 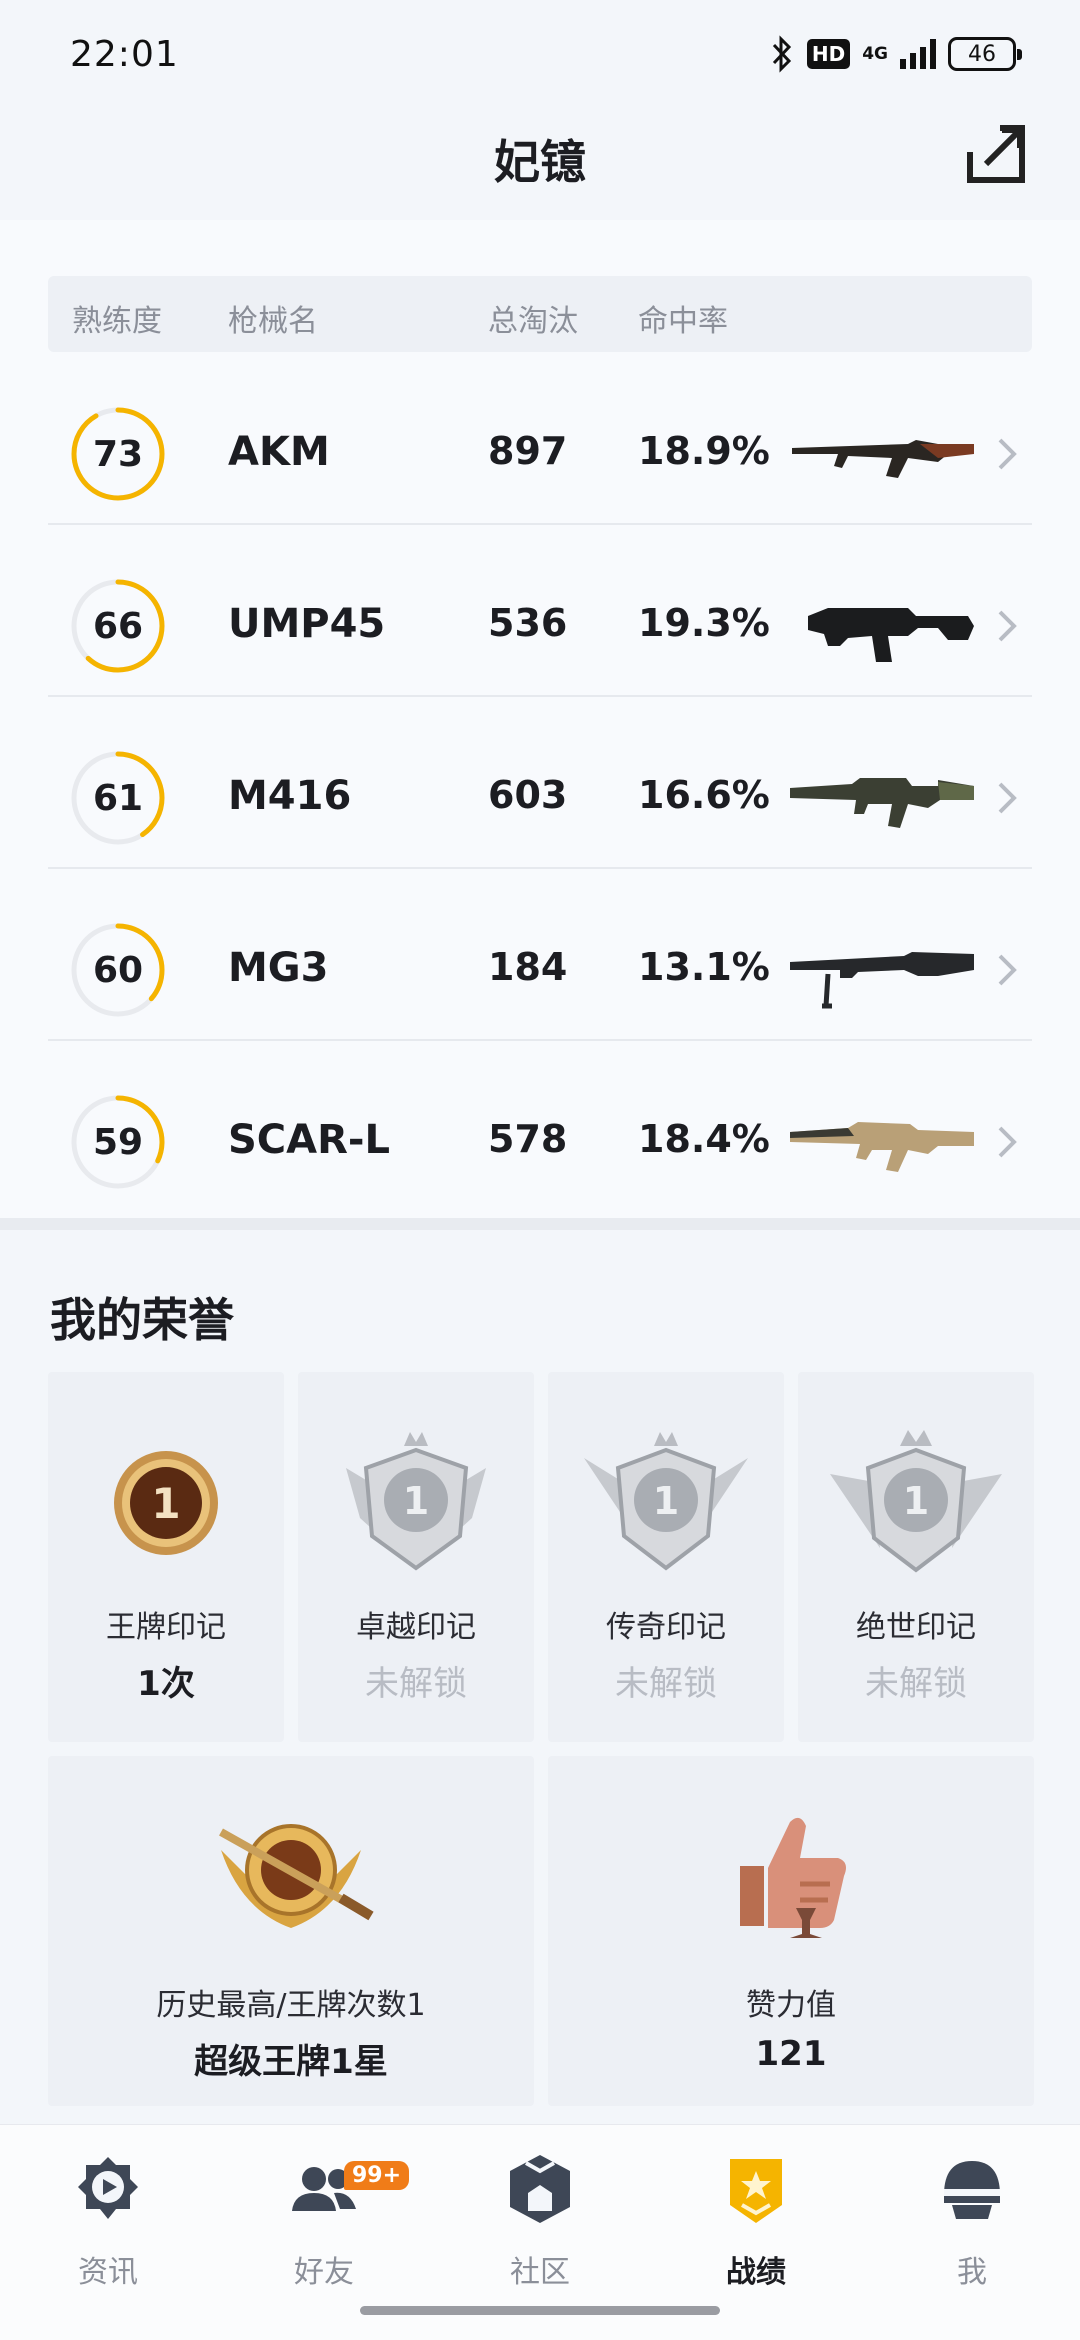 I want to click on excellence-mark-icon: 1, so click(x=416, y=1501).